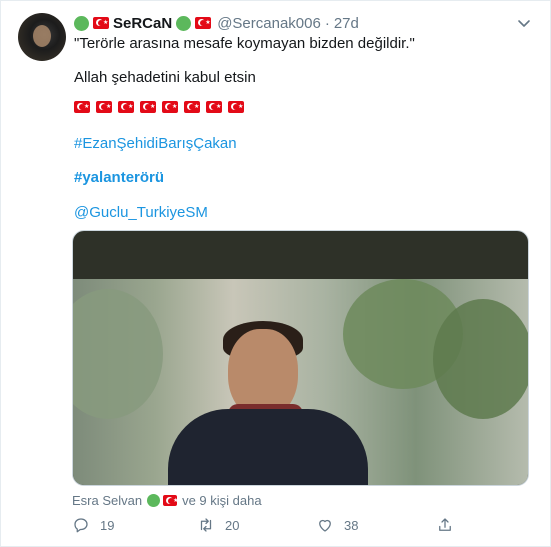 The image size is (551, 547). I want to click on share-button, so click(450, 525).